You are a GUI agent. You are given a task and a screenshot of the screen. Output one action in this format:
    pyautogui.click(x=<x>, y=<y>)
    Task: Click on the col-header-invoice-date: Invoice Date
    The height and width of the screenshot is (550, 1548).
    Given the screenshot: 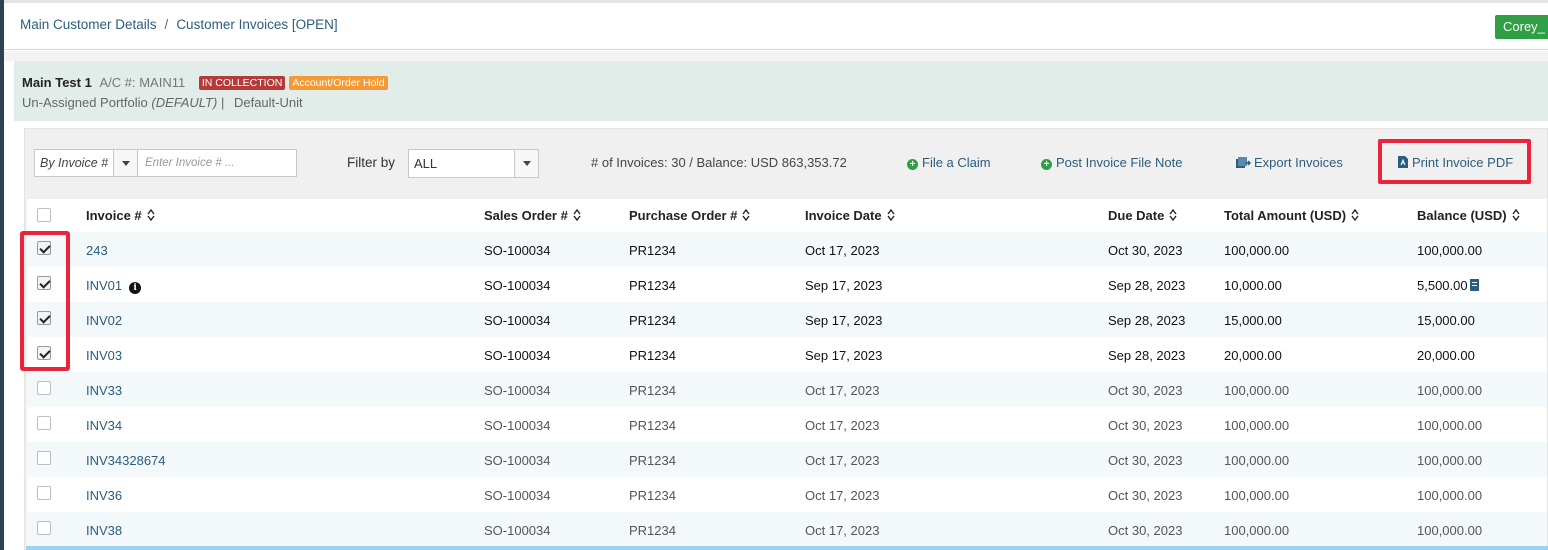 What is the action you would take?
    pyautogui.click(x=850, y=215)
    